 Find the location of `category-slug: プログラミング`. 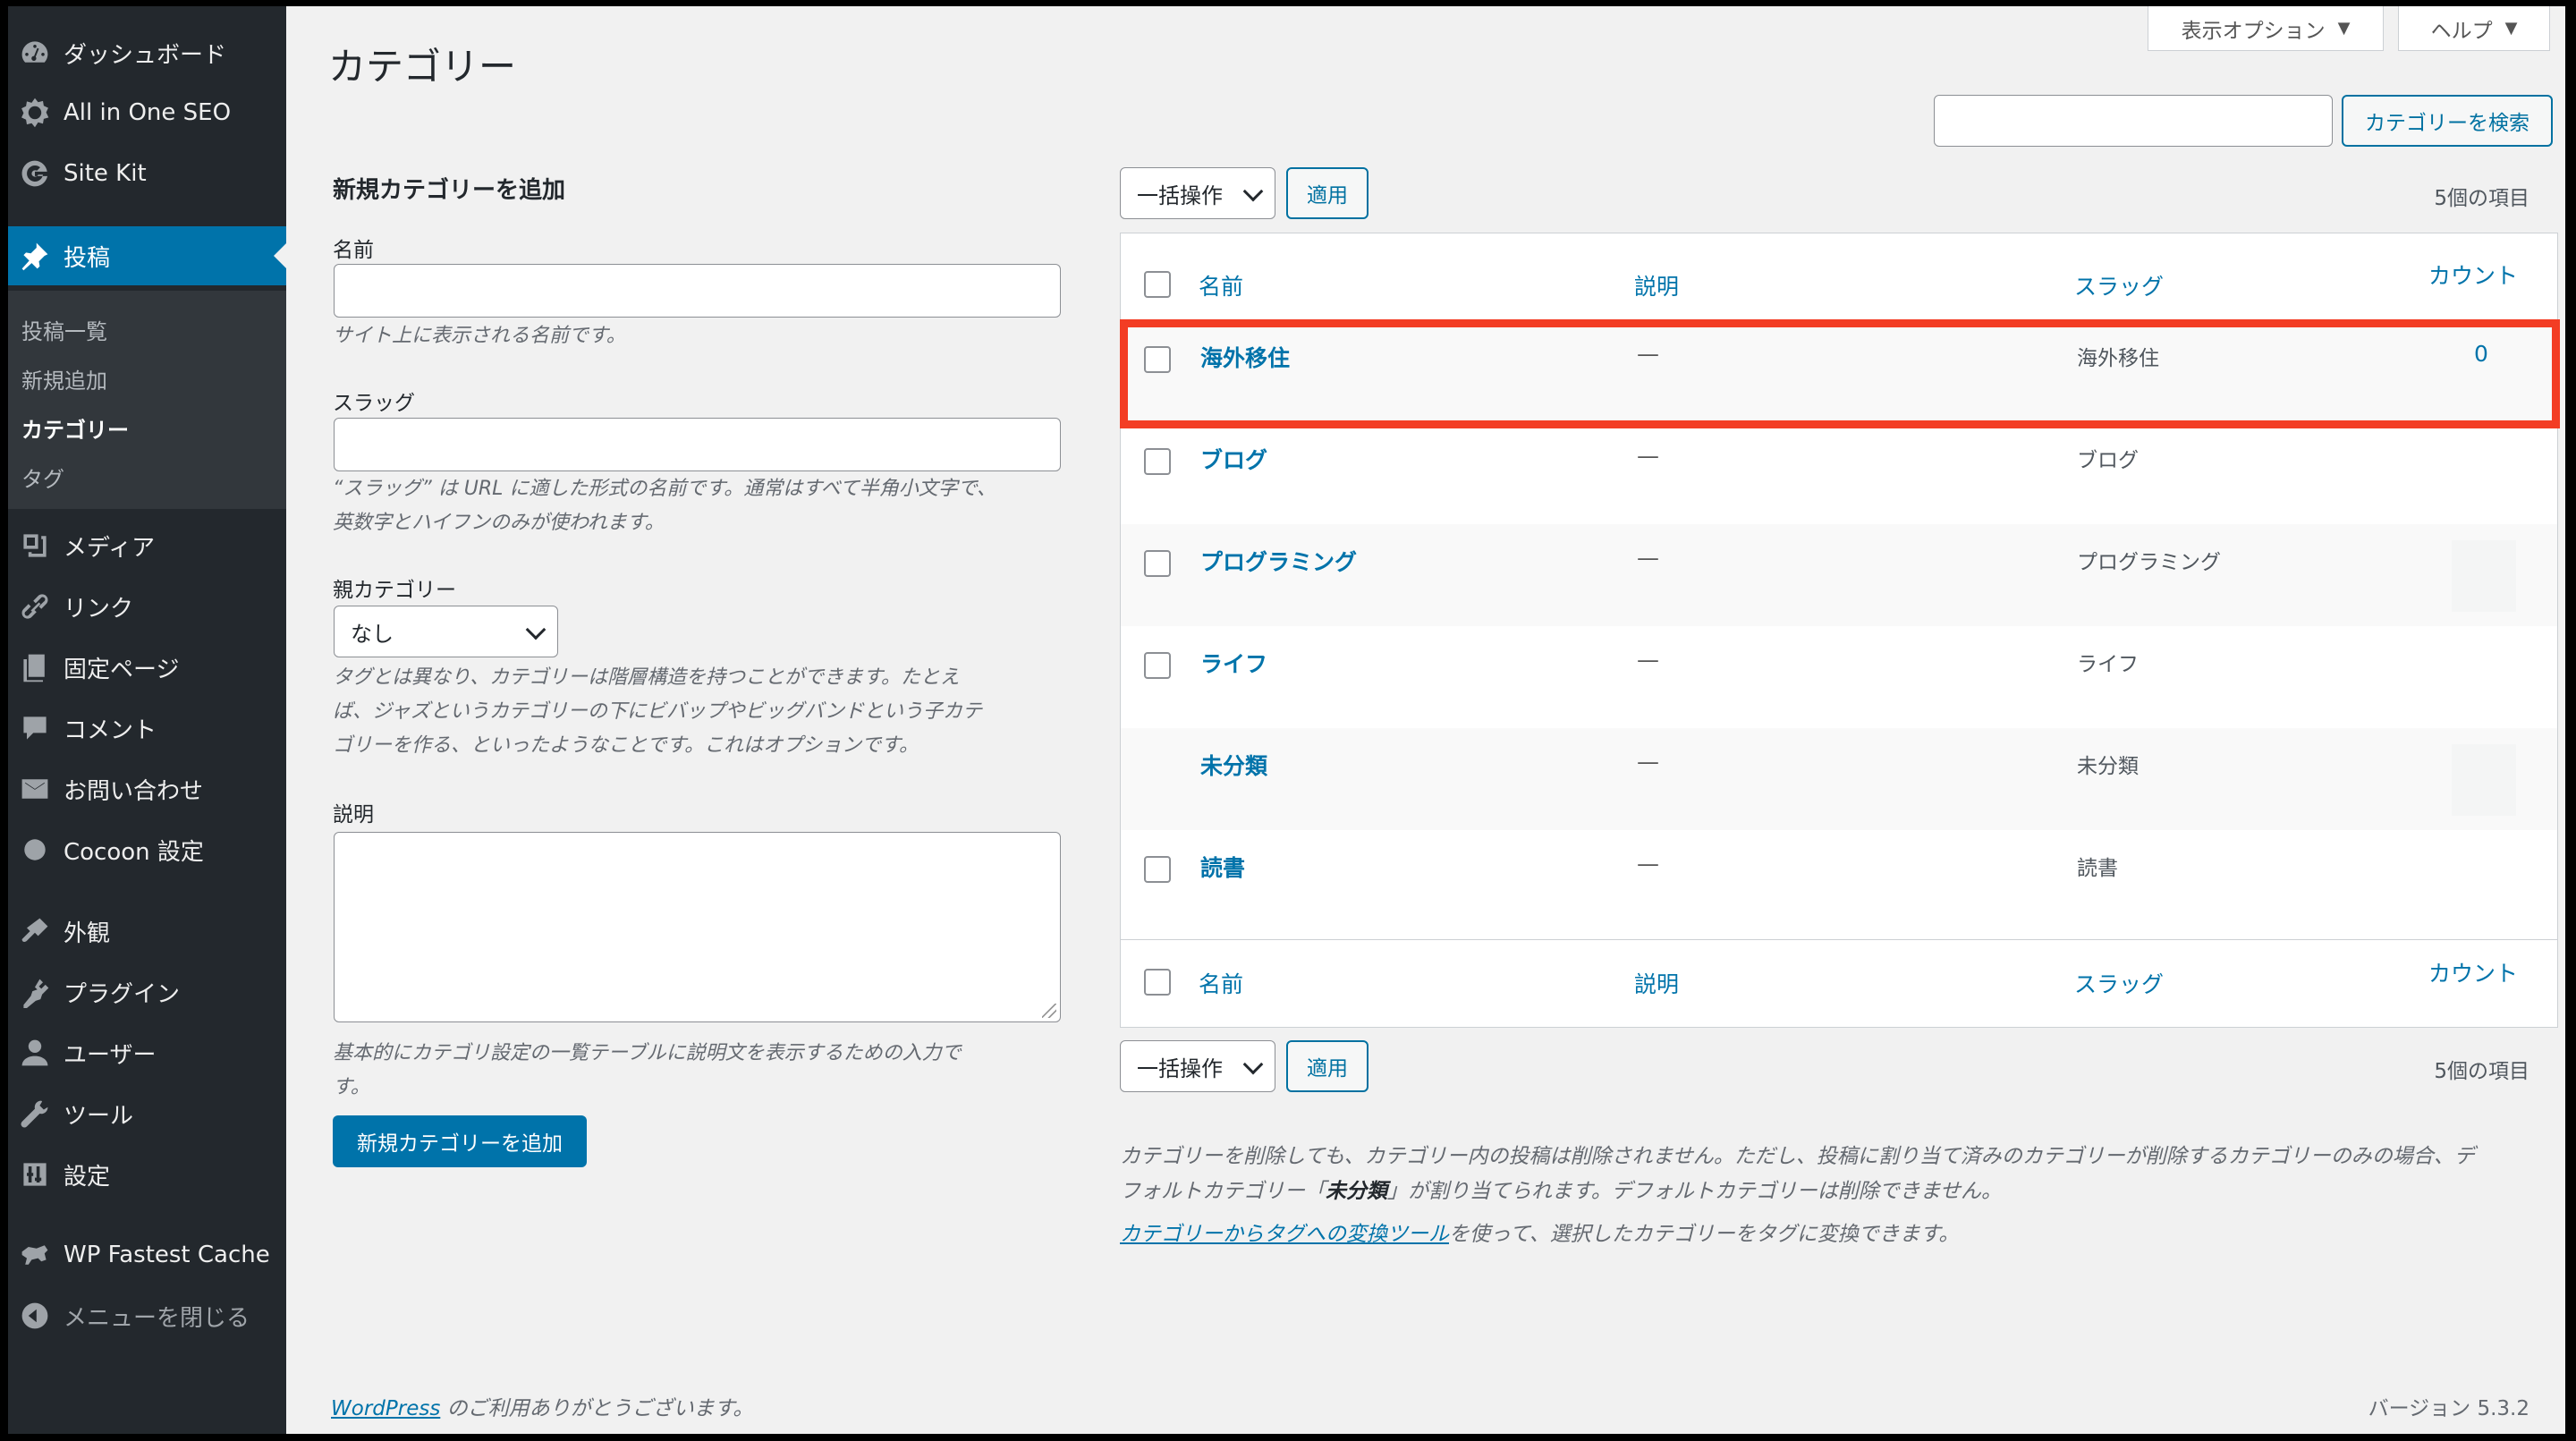

category-slug: プログラミング is located at coordinates (2149, 562).